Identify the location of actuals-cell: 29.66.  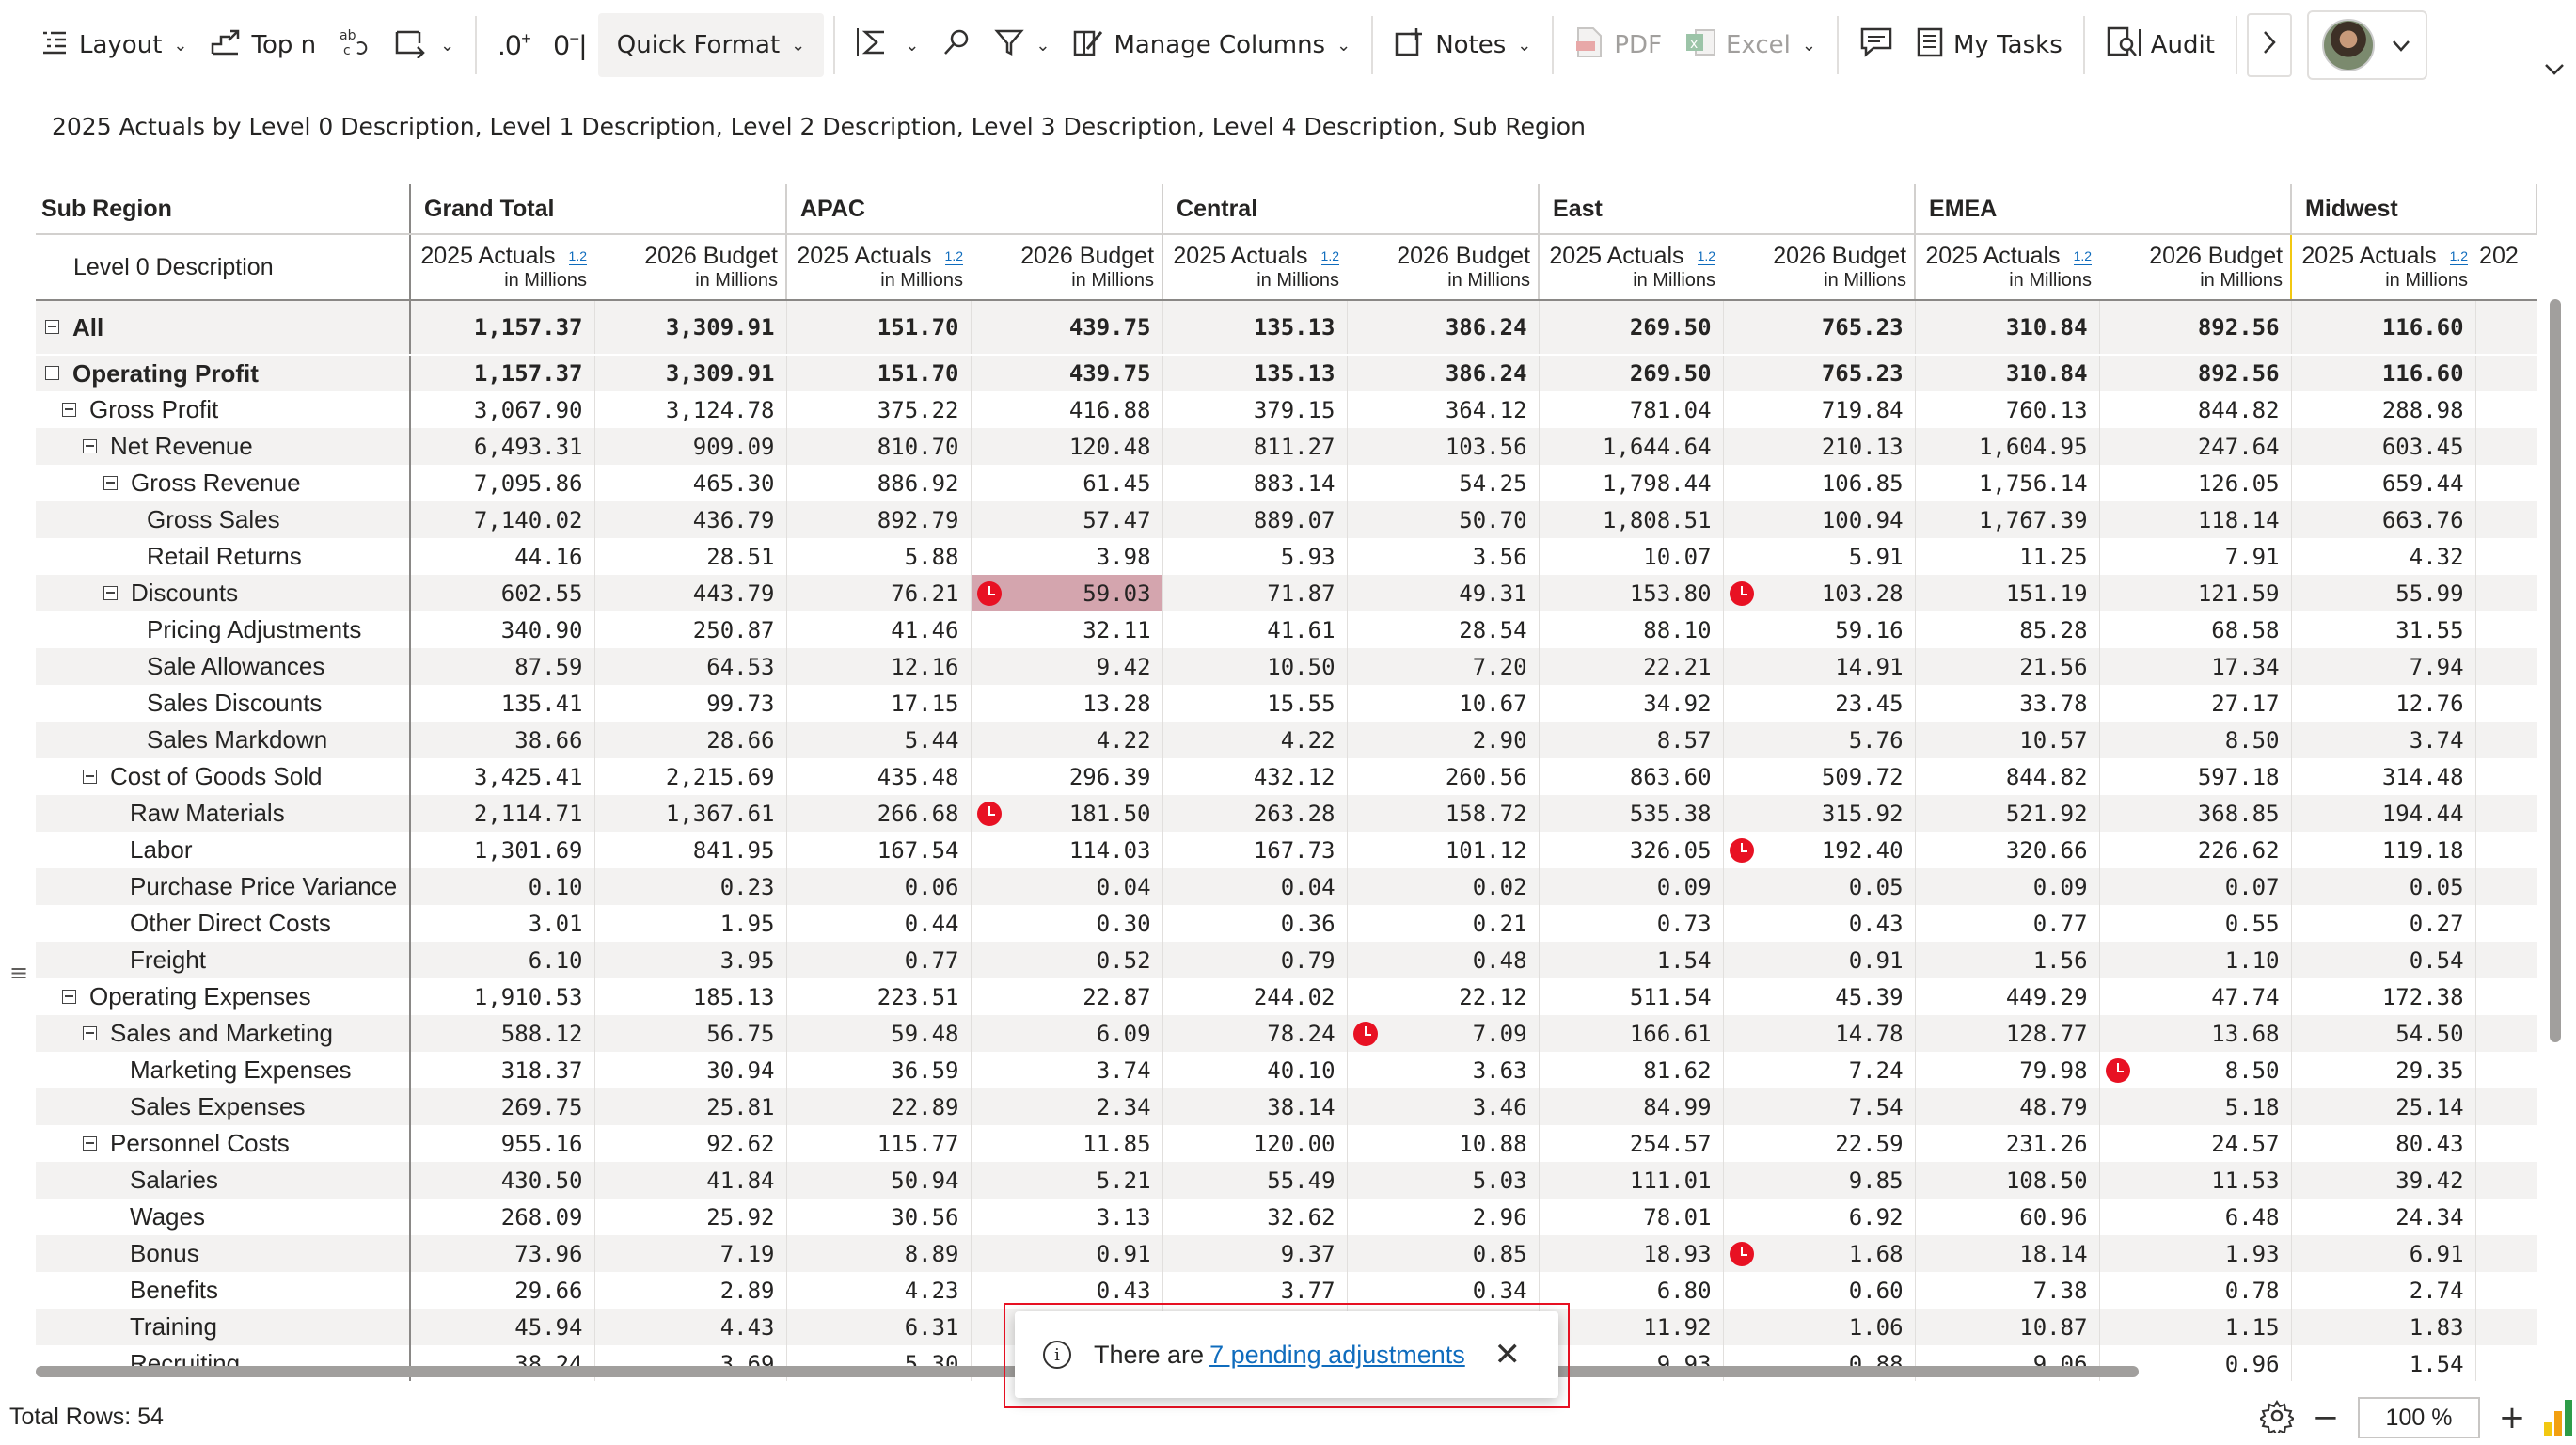
(502, 1291).